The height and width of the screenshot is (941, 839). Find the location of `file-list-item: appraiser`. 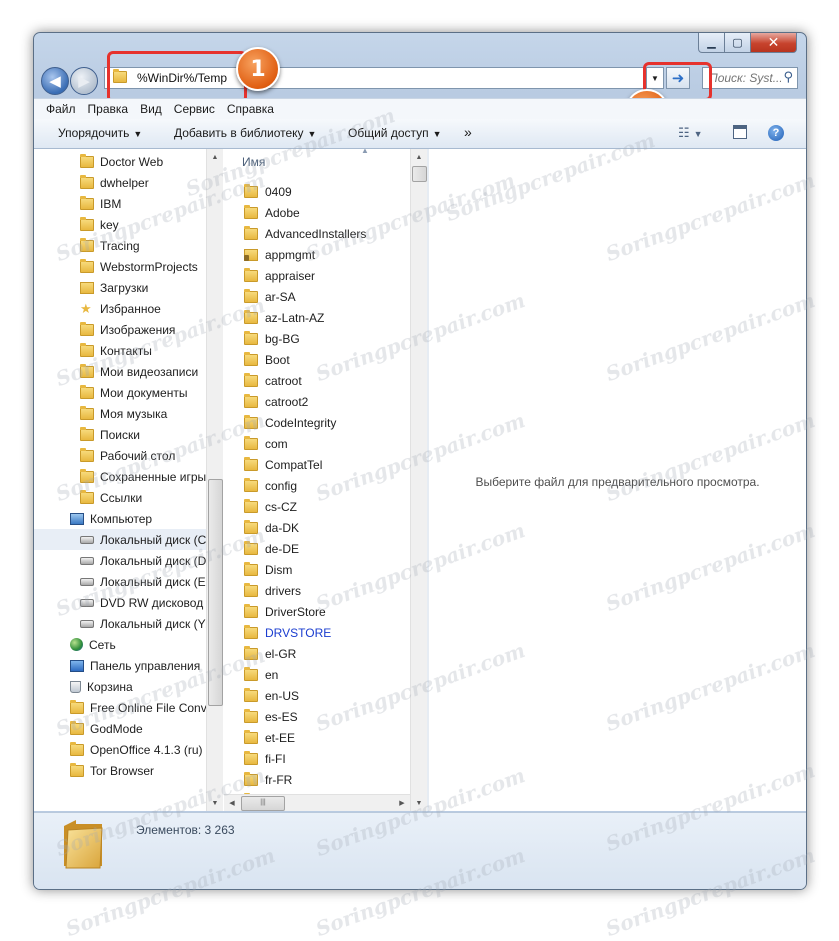

file-list-item: appraiser is located at coordinates (279, 275).